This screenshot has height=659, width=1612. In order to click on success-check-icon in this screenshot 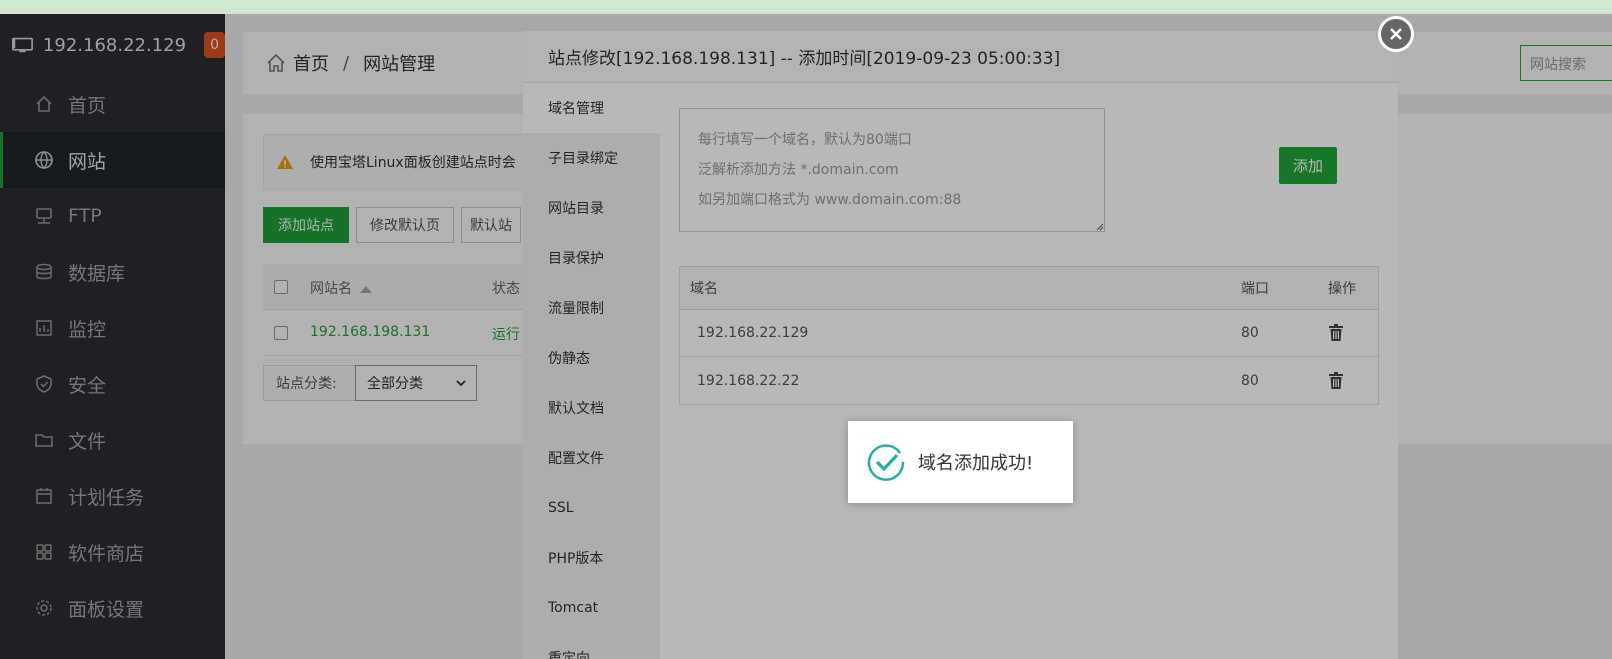, I will do `click(886, 462)`.